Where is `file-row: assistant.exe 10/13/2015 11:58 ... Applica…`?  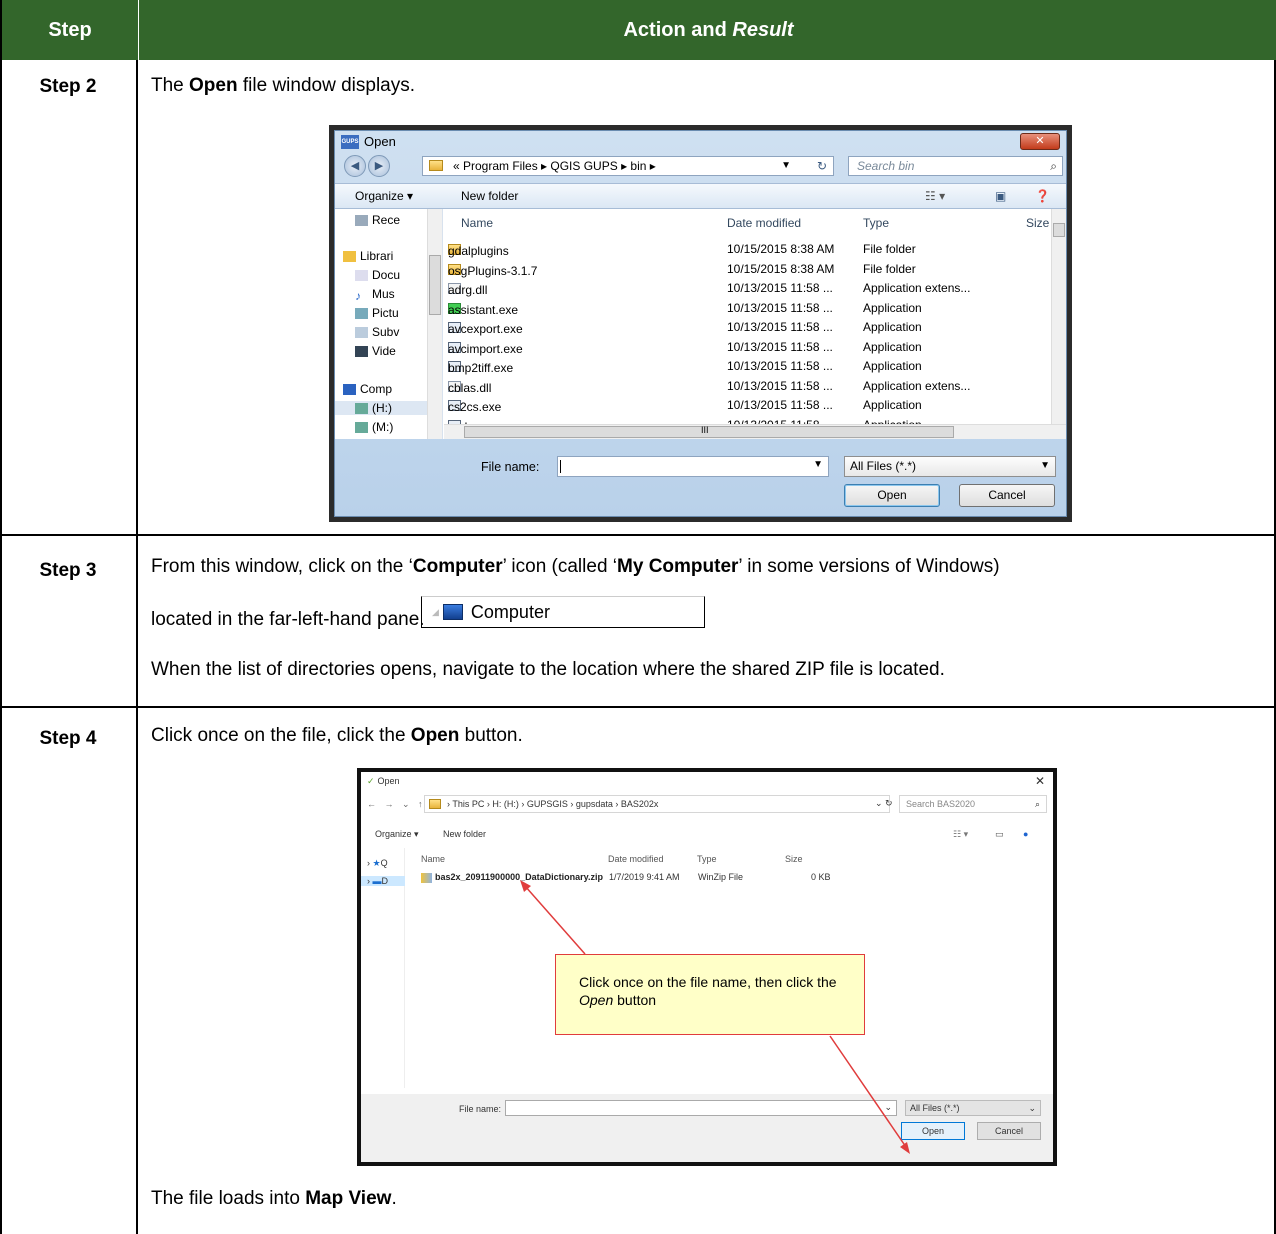
file-row: assistant.exe 10/13/2015 11:58 ... Applica… is located at coordinates (747, 308).